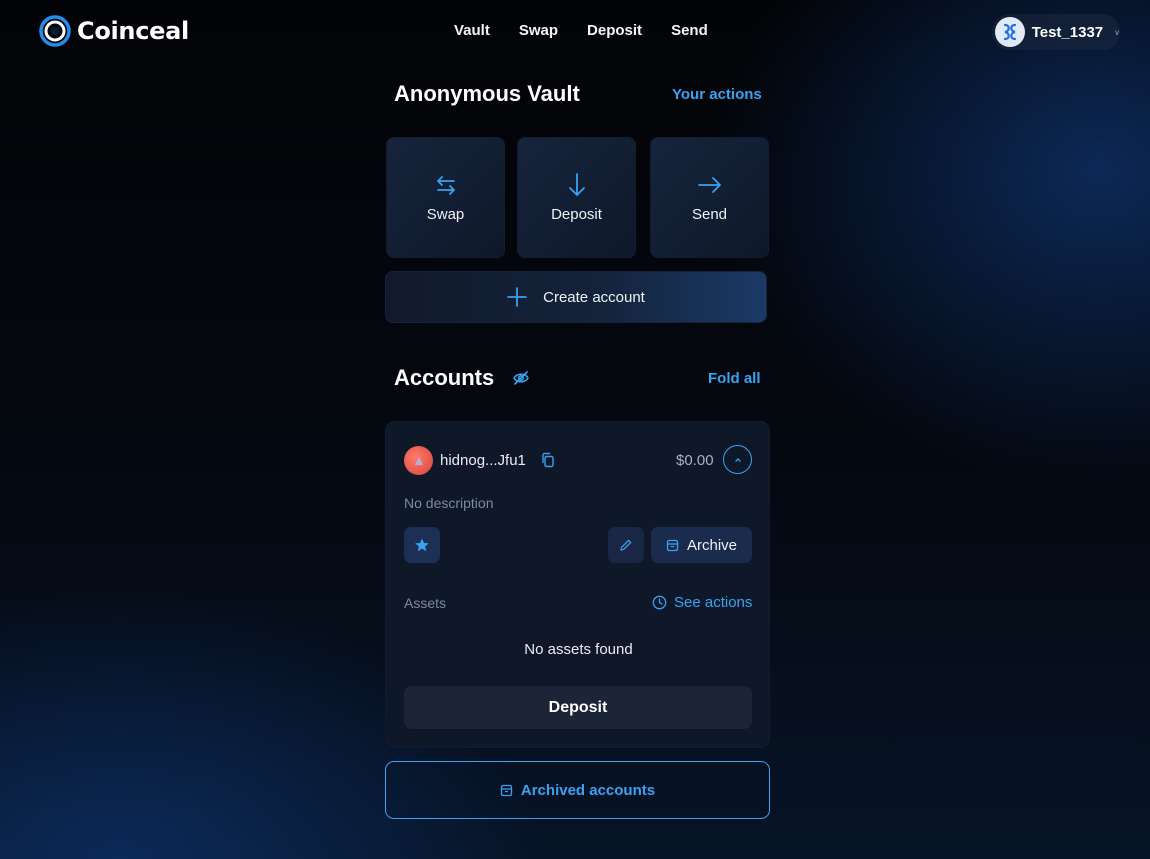 The width and height of the screenshot is (1150, 859). I want to click on vault-title: Anonymous Vault, so click(487, 93).